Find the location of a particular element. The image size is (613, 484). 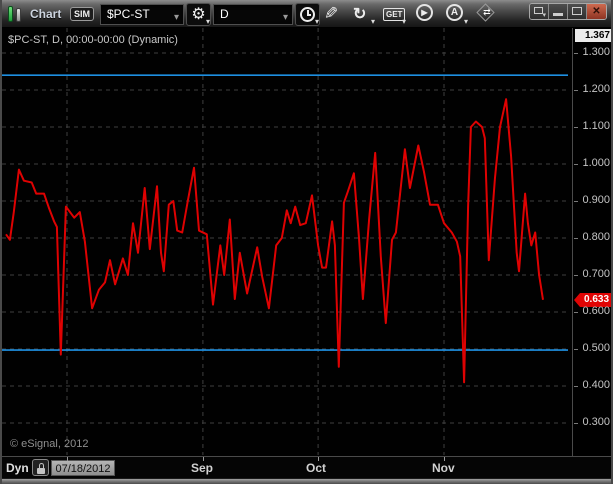

minimize-button is located at coordinates (558, 11).